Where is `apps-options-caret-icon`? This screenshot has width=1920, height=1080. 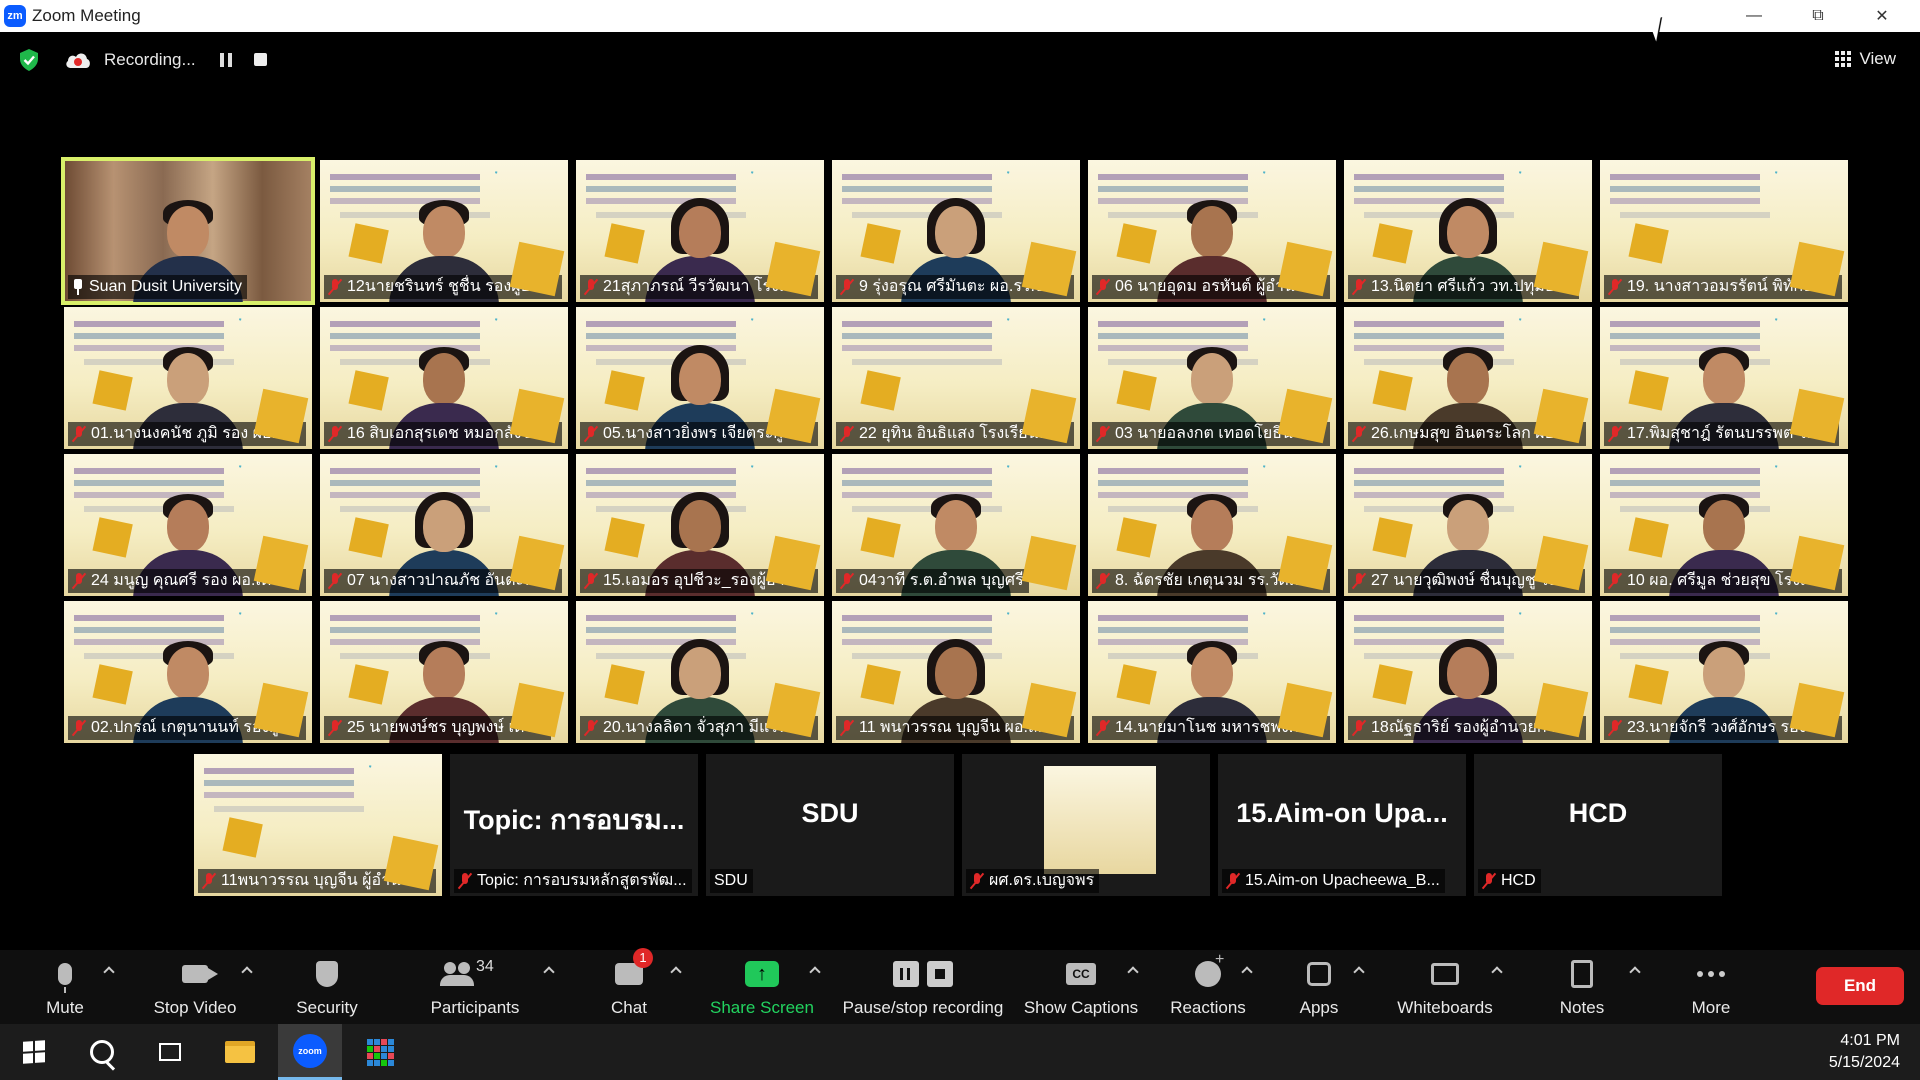
apps-options-caret-icon is located at coordinates (1359, 971).